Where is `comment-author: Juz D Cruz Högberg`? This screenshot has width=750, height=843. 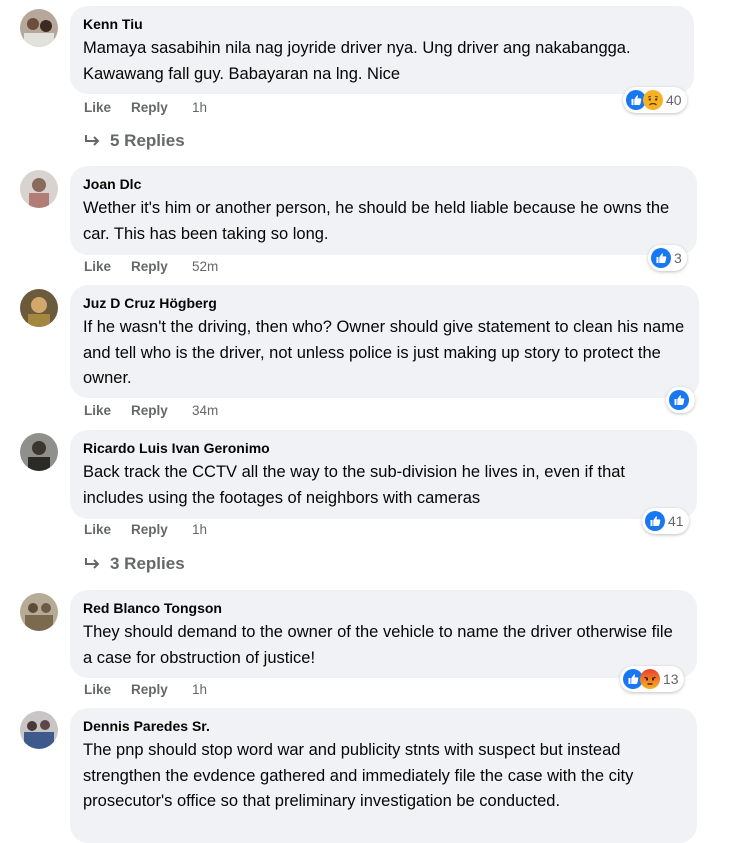
comment-author: Juz D Cruz Högberg is located at coordinates (384, 303).